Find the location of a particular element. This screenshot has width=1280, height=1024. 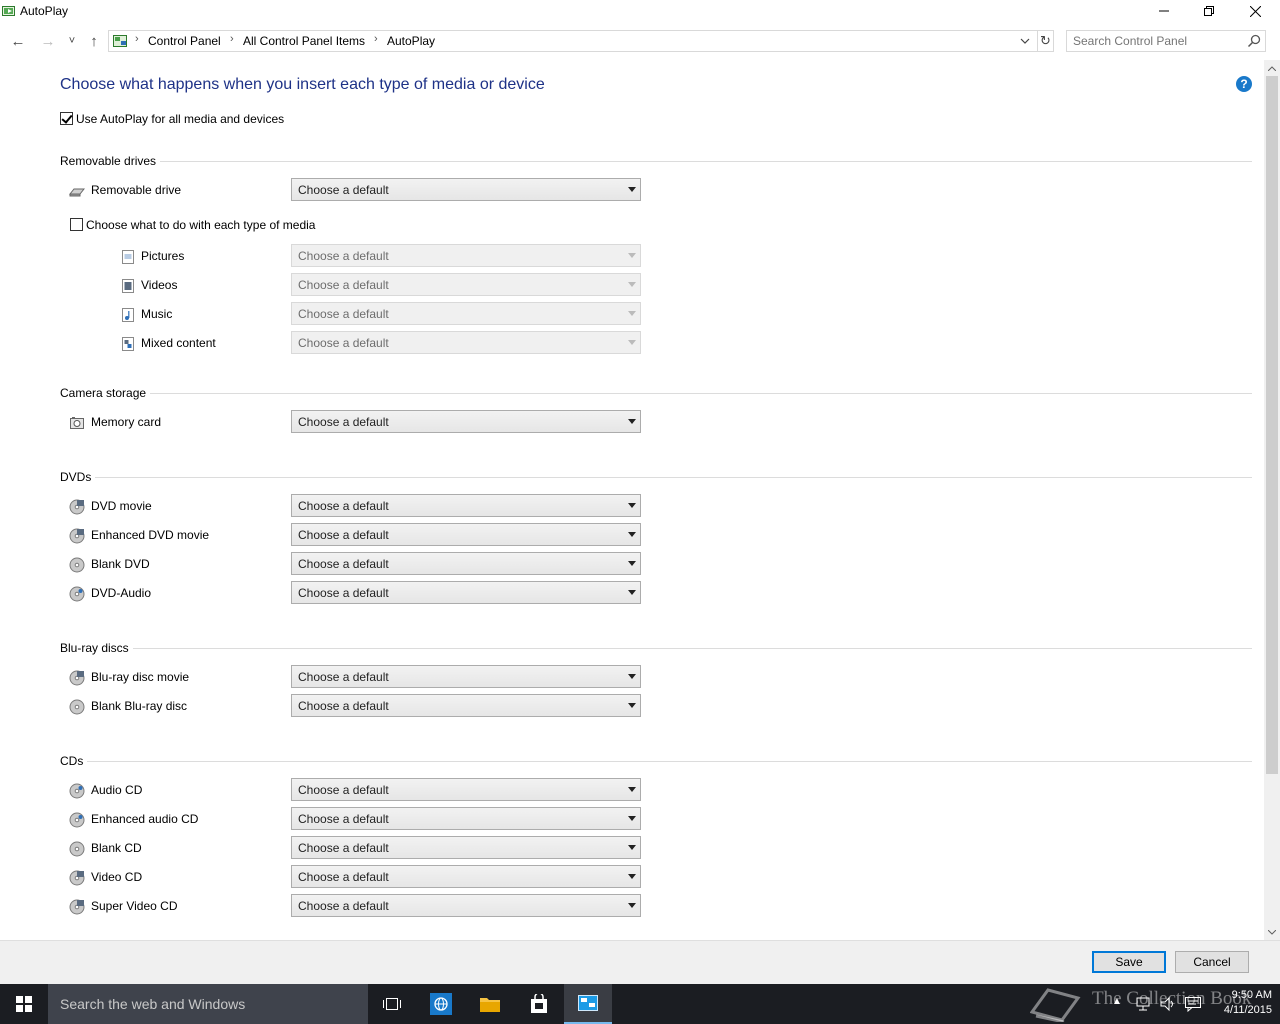

super-video-cd-label: Super Video CD is located at coordinates (134, 906).